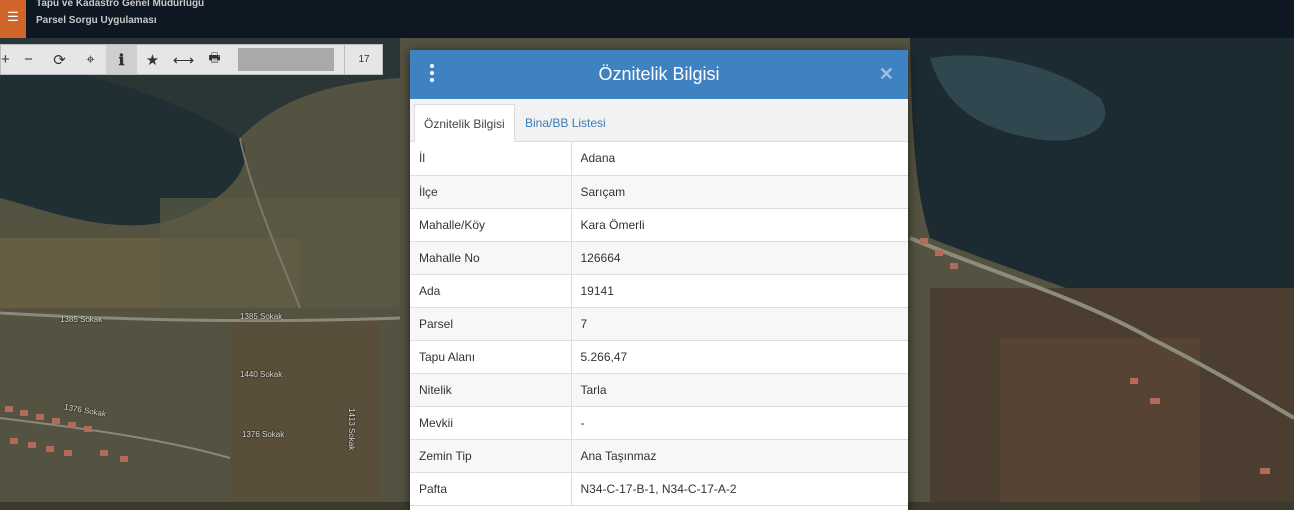 The image size is (1294, 510). Describe the element at coordinates (659, 120) in the screenshot. I see `dialog-tabs: Öznitelik Bilgisi Bina/BB Listesi` at that location.